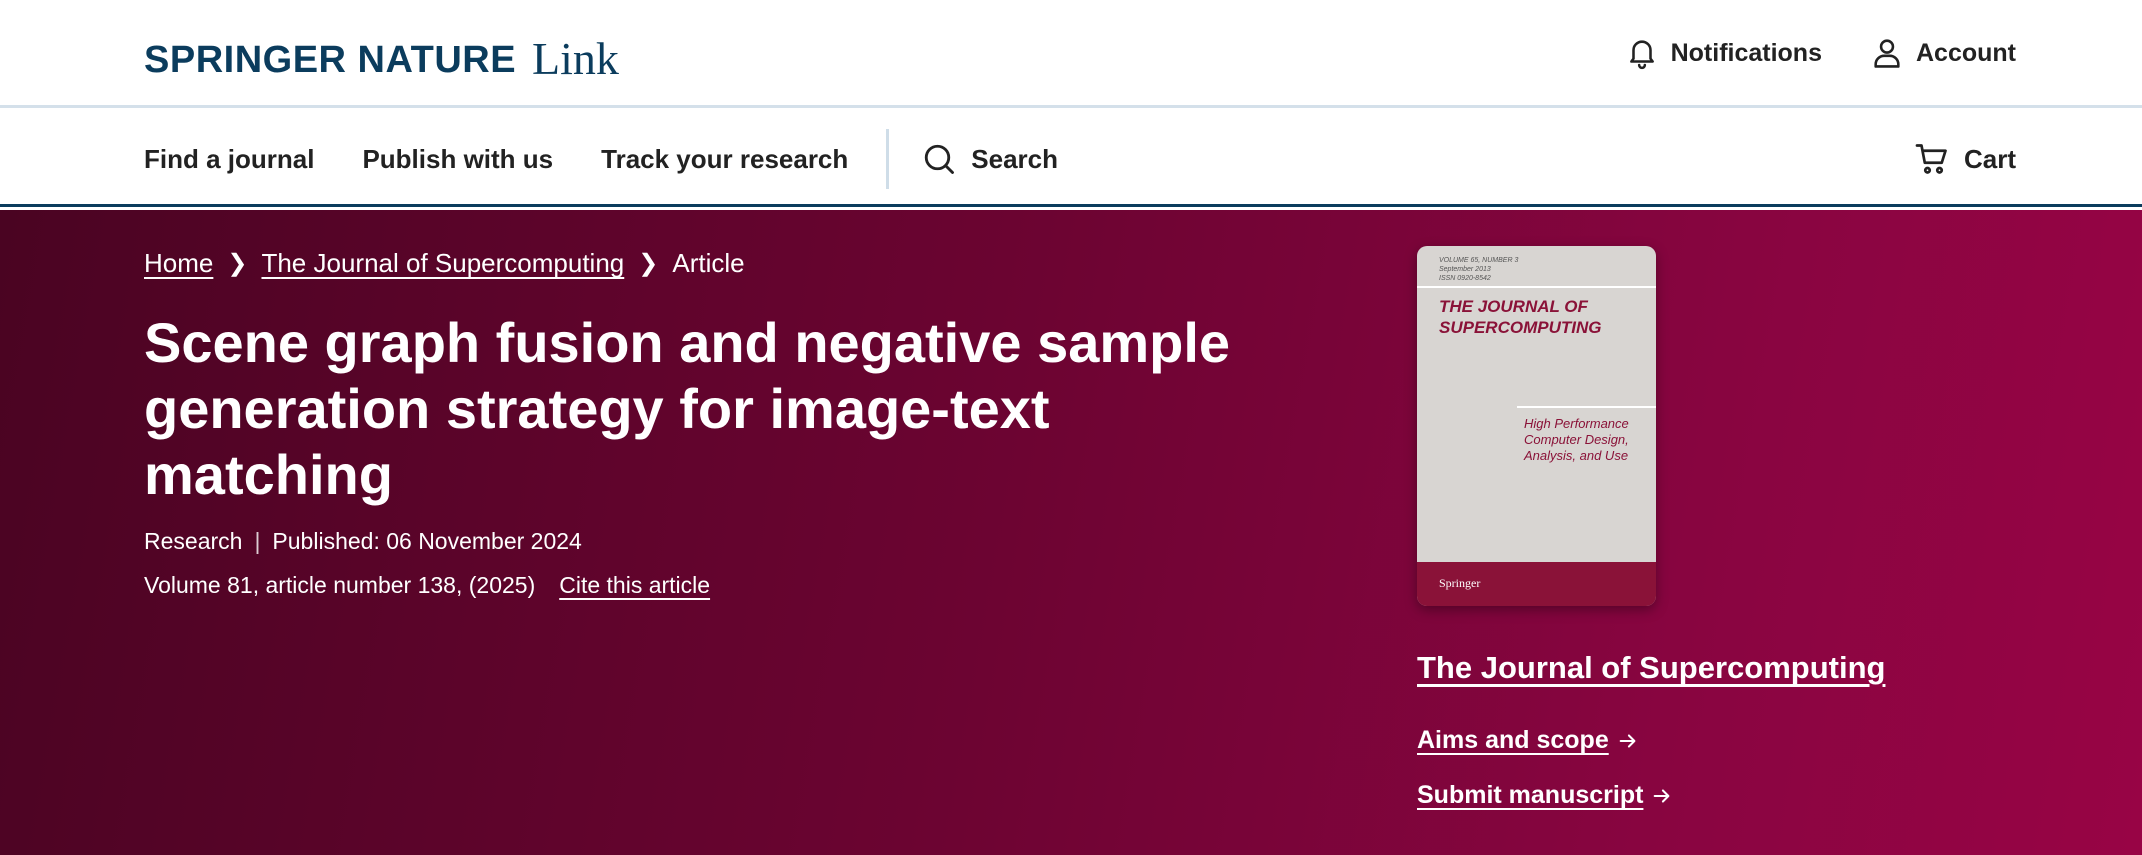 This screenshot has width=2142, height=855. What do you see at coordinates (427, 541) in the screenshot?
I see `published-date: Published: 06 November 2024` at bounding box center [427, 541].